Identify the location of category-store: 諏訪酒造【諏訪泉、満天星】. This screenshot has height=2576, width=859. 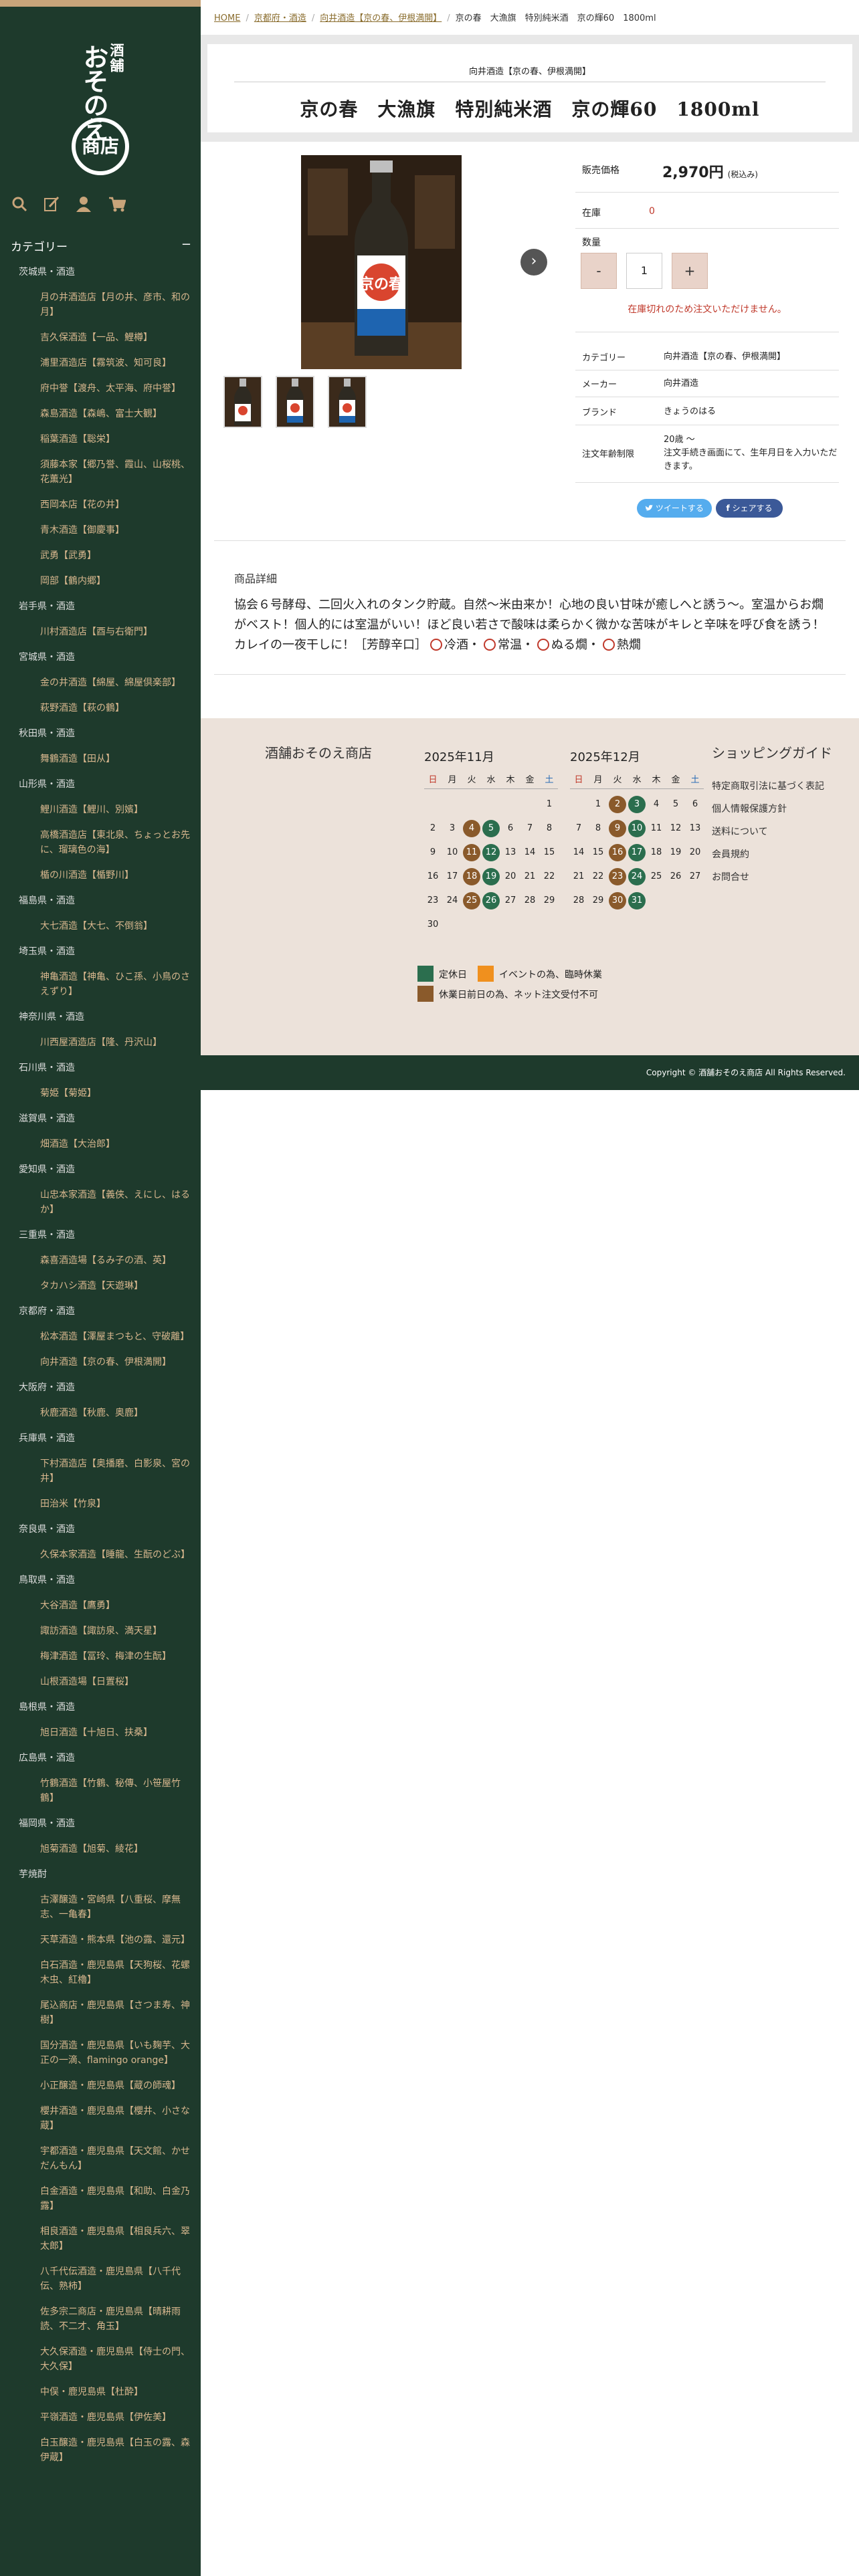
(101, 1631).